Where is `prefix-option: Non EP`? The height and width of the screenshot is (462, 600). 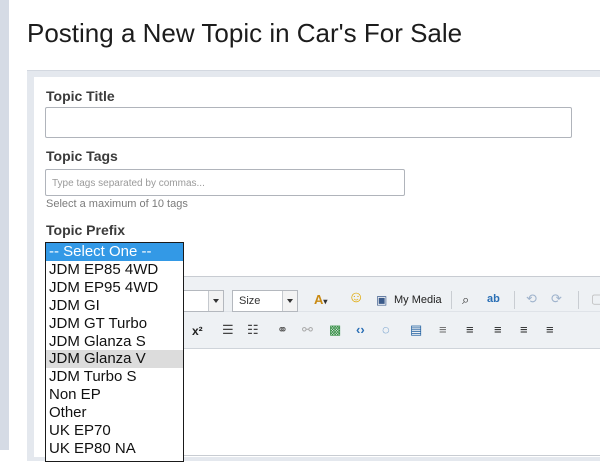
prefix-option: Non EP is located at coordinates (114, 395).